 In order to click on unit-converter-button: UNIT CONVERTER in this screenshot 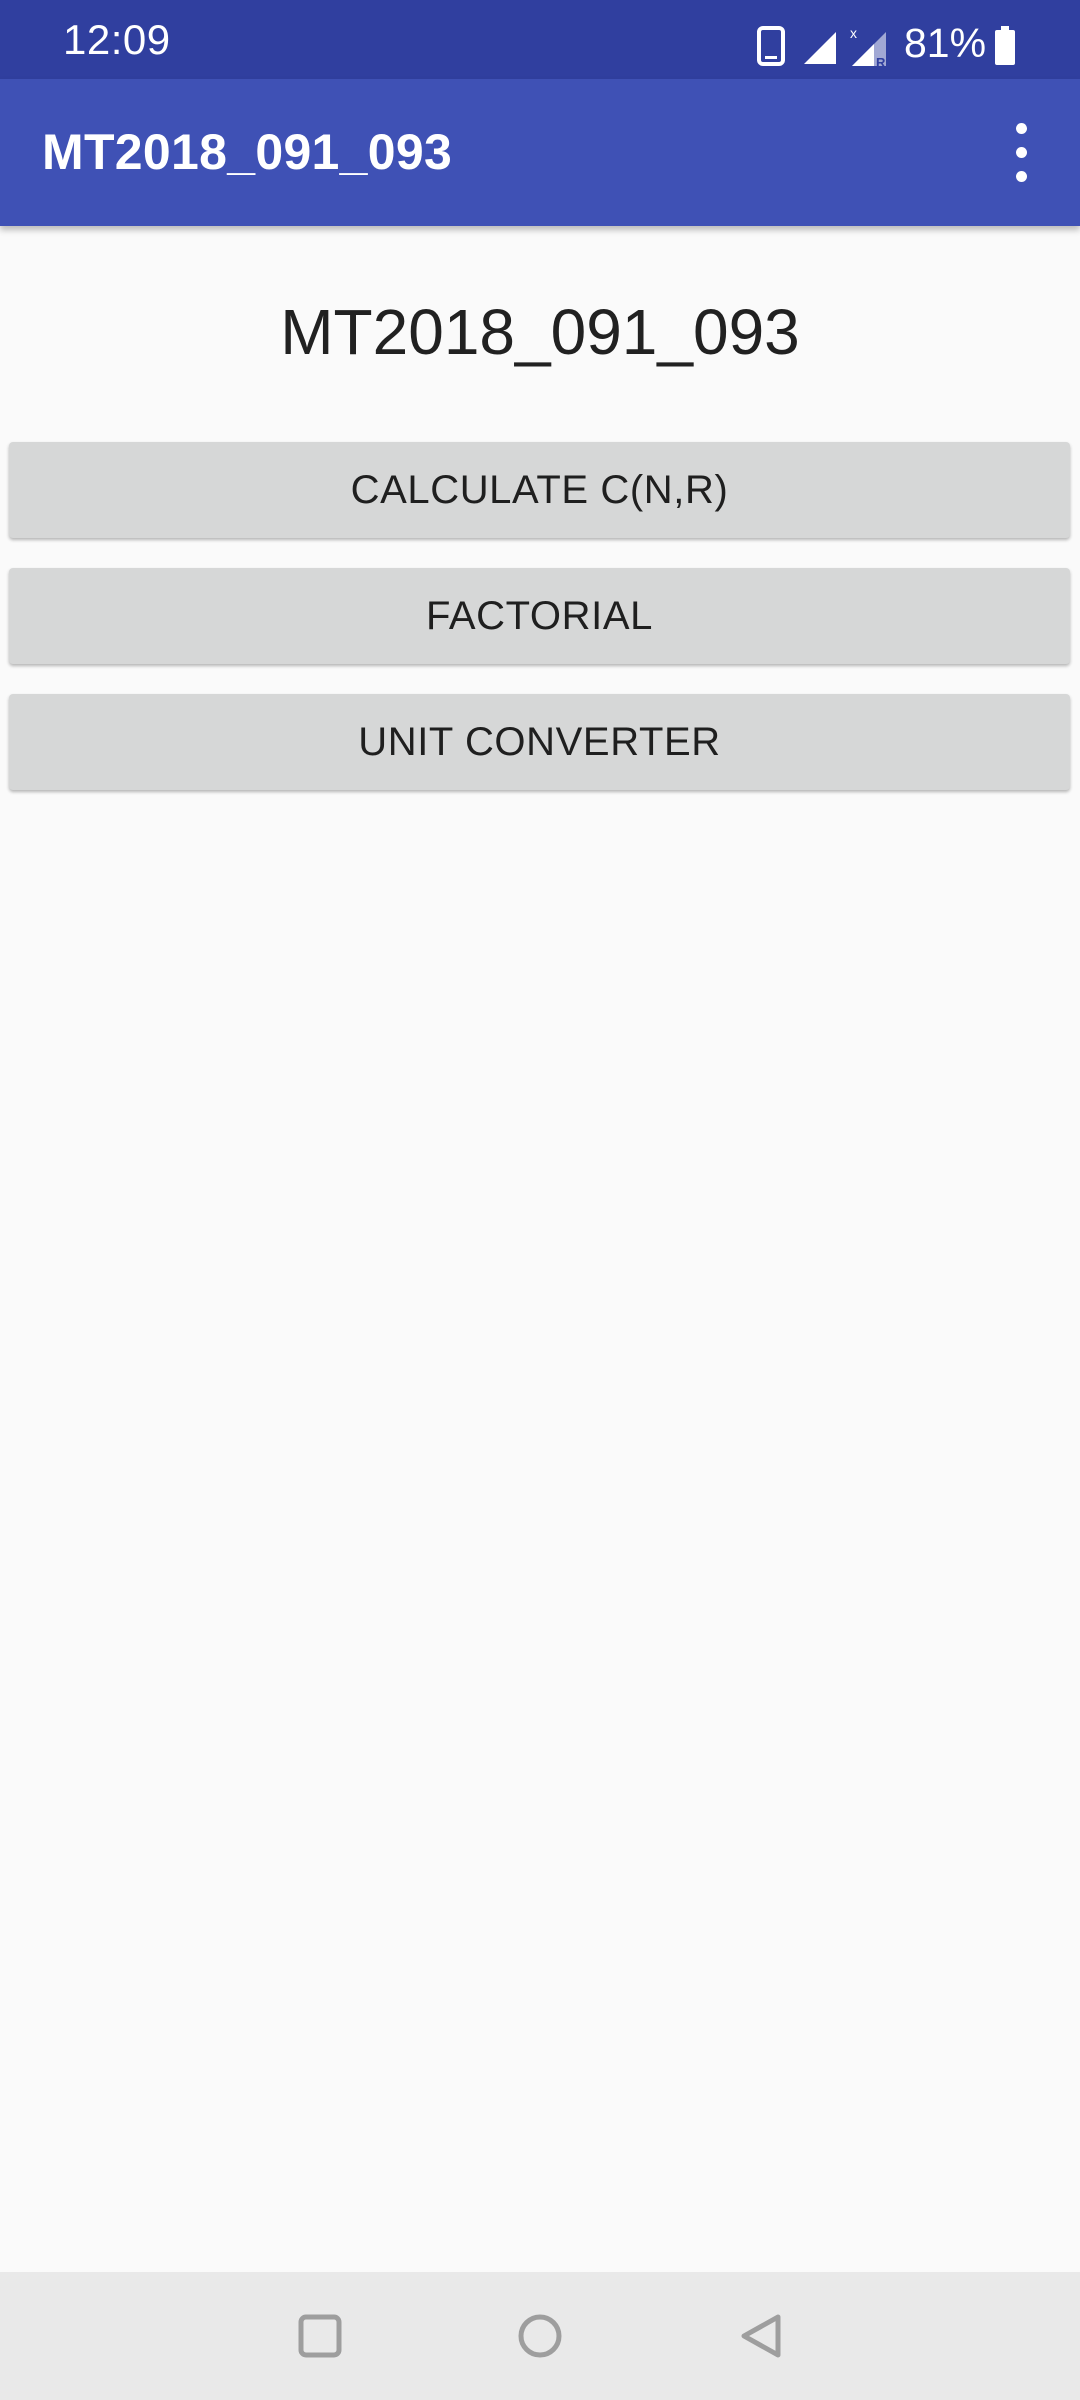, I will do `click(539, 742)`.